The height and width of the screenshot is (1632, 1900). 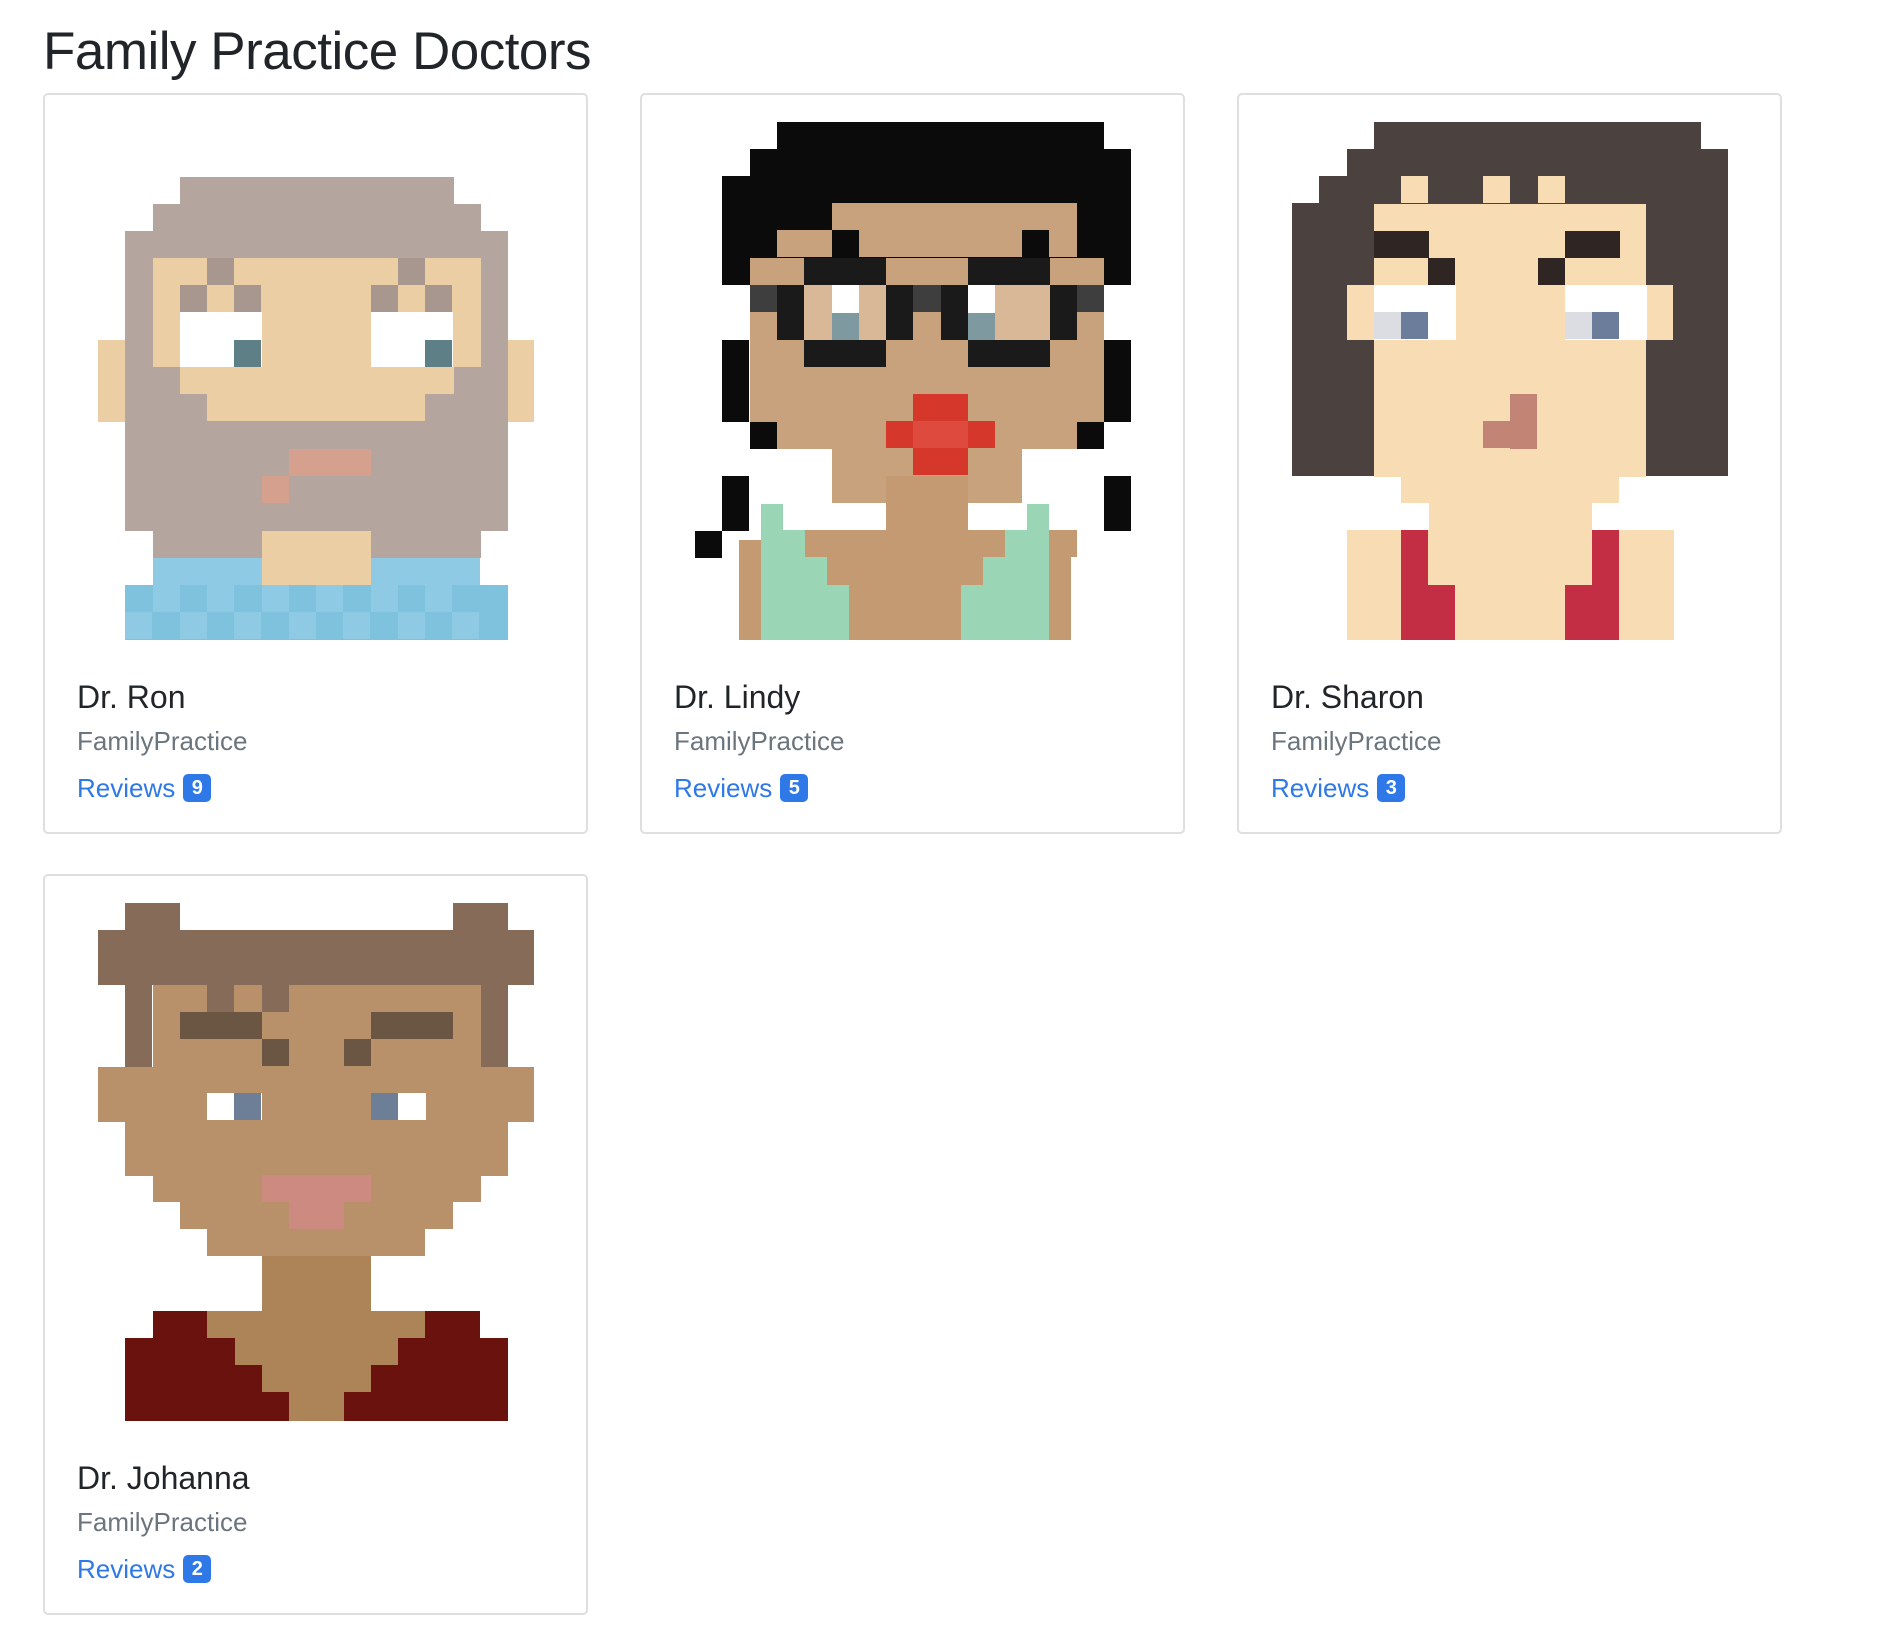 I want to click on reviews-link: Reviews 2, so click(x=144, y=1569).